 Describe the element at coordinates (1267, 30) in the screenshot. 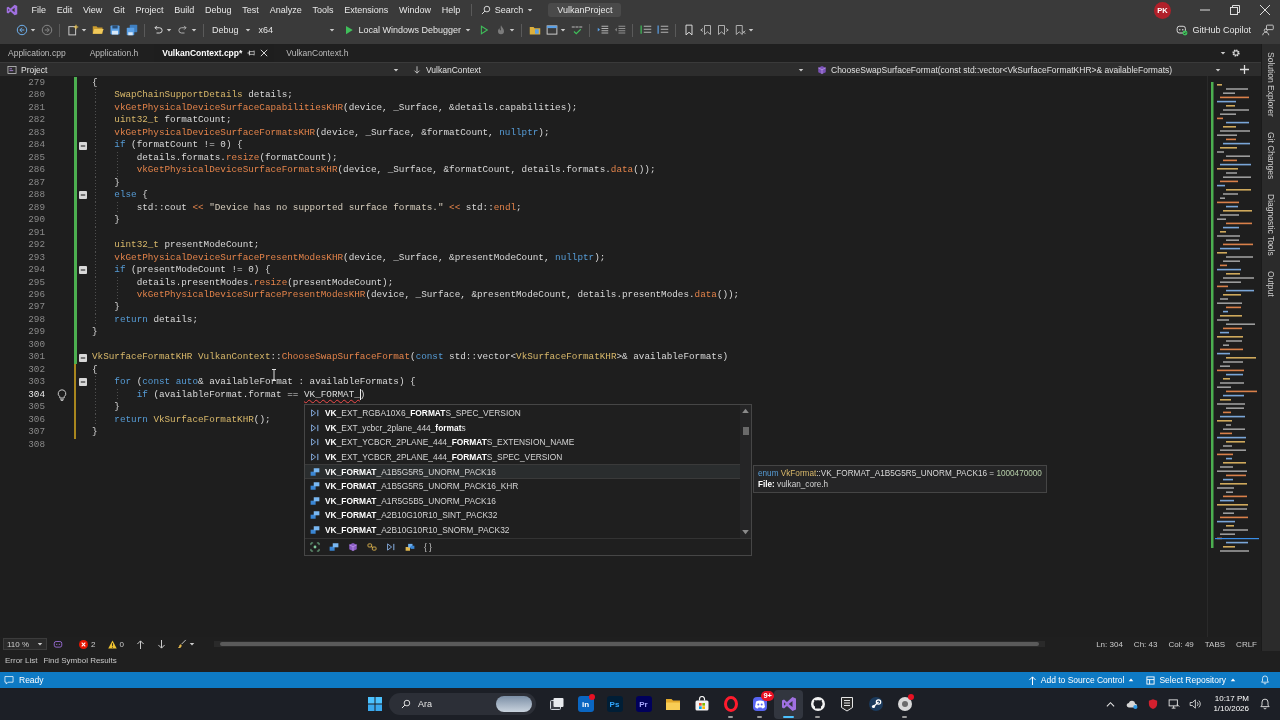

I see `person-speech-icon` at that location.